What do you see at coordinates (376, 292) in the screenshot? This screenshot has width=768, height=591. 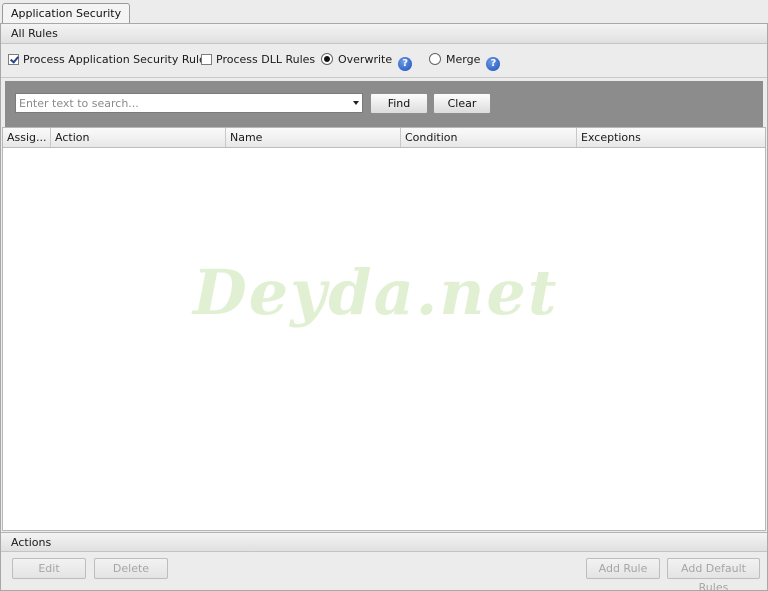 I see `watermark: Deyda.net` at bounding box center [376, 292].